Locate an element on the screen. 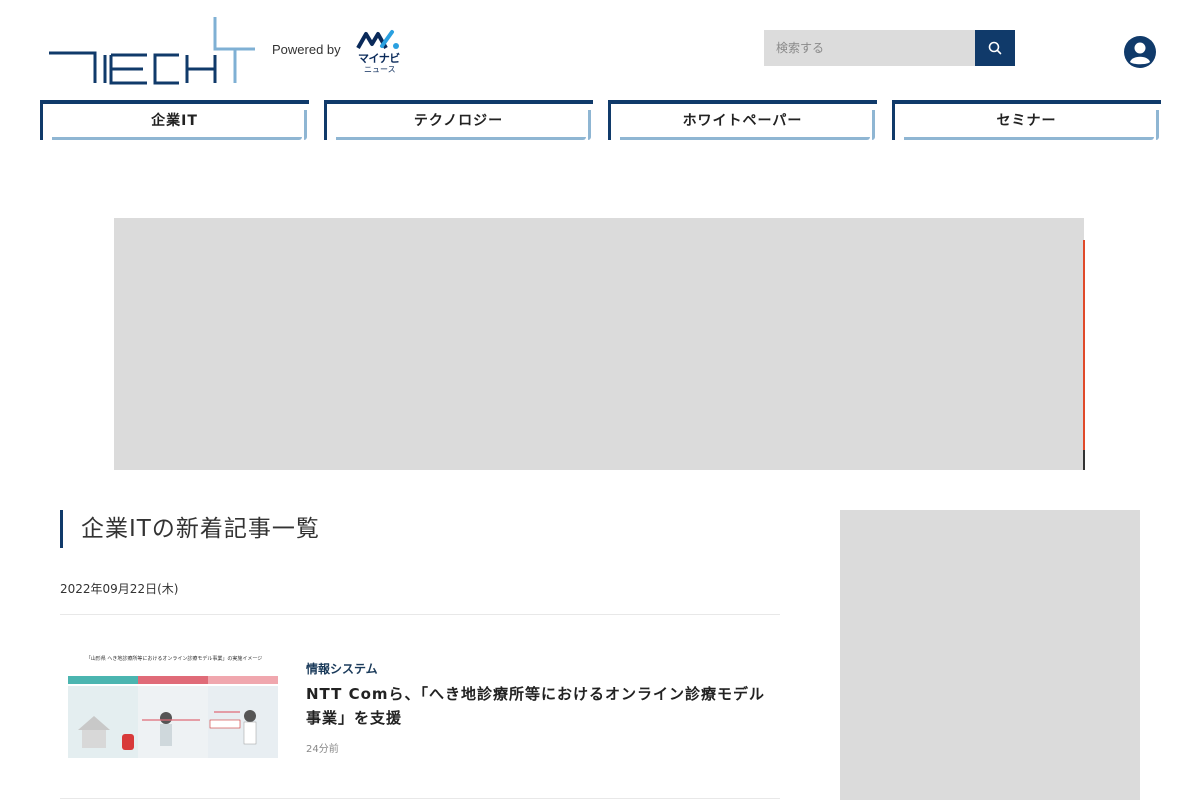 The image size is (1200, 800). sidebar-ad is located at coordinates (990, 655).